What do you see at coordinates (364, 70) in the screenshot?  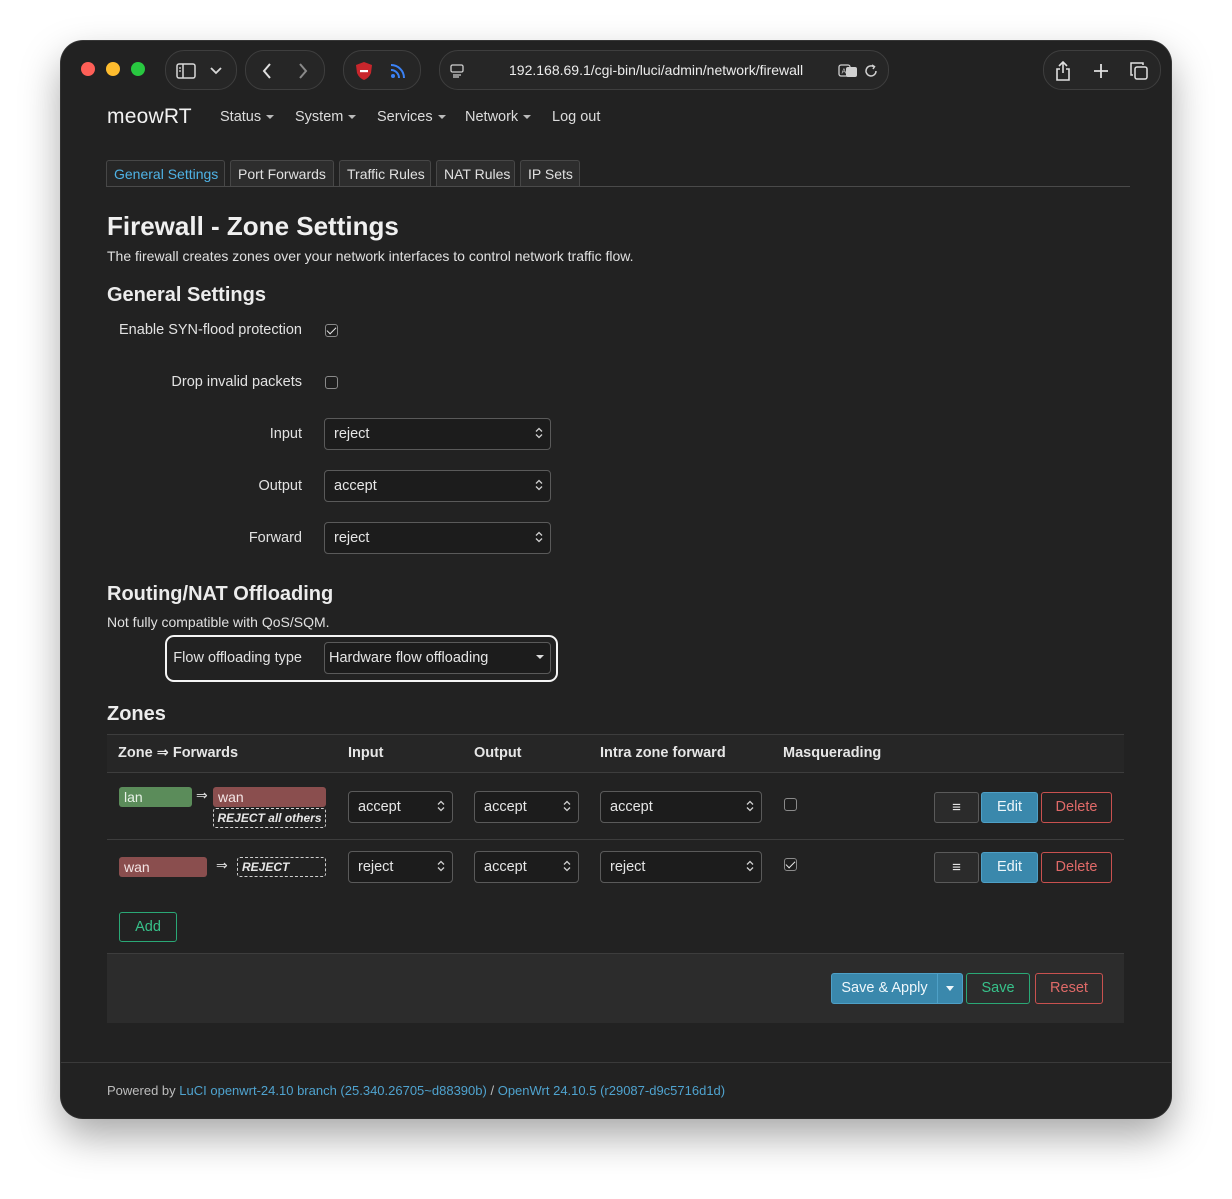 I see `ad-blocker-shield-icon` at bounding box center [364, 70].